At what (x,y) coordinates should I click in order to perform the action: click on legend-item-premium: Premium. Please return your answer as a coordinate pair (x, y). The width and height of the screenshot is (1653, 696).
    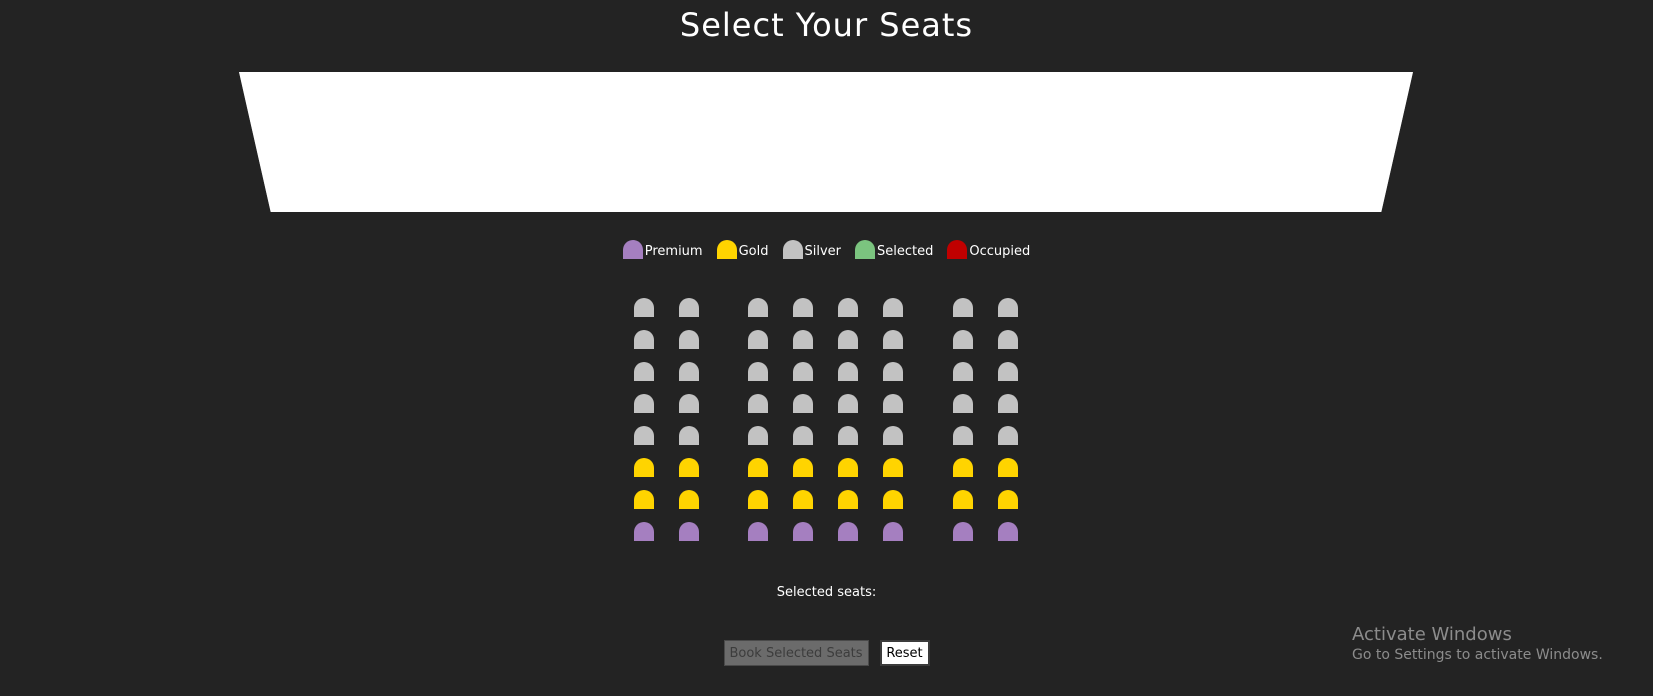
    Looking at the image, I should click on (662, 249).